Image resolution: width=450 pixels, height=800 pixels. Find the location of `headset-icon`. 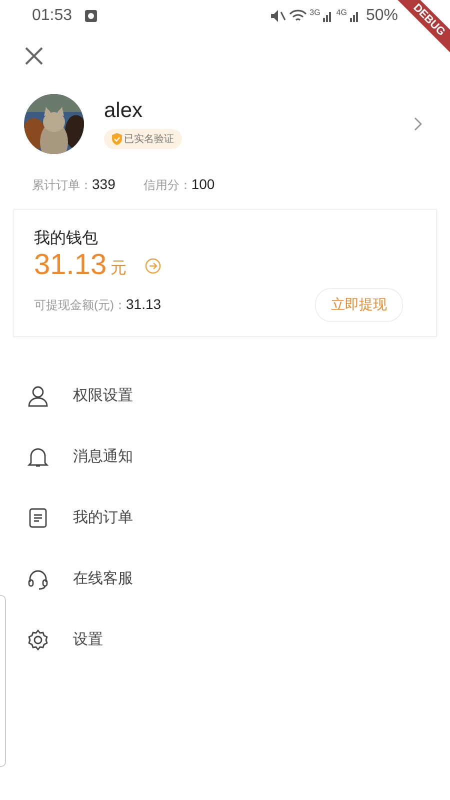

headset-icon is located at coordinates (38, 579).